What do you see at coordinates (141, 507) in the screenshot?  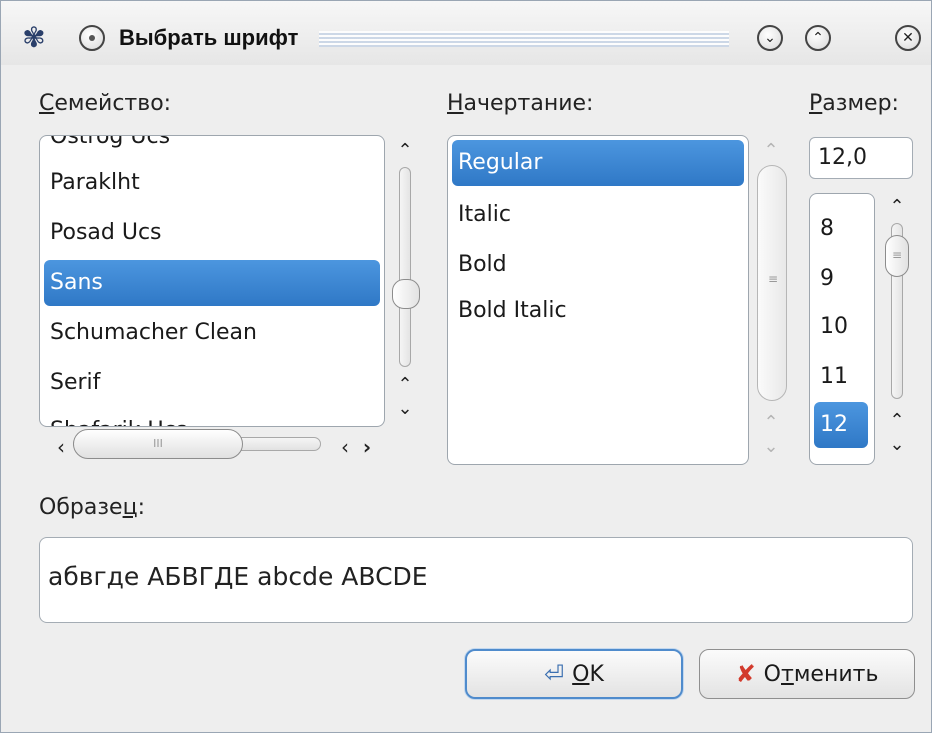 I see `sample-label-colon: :` at bounding box center [141, 507].